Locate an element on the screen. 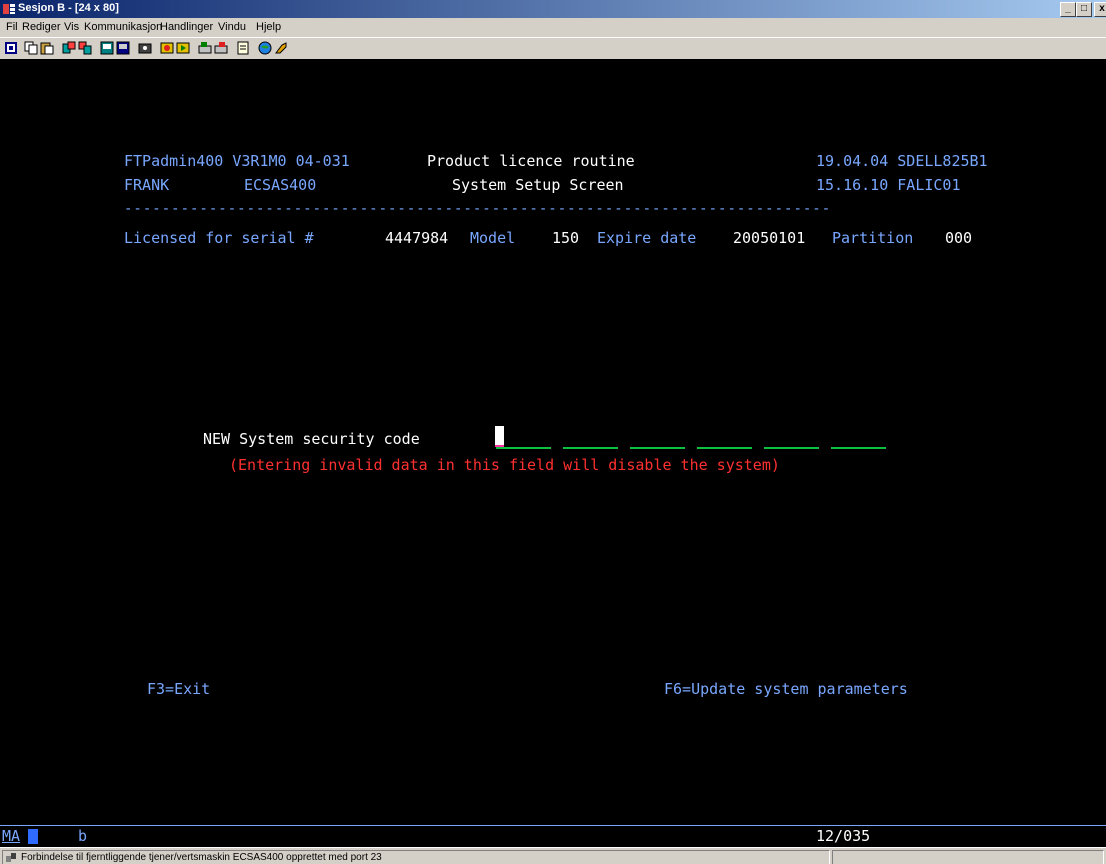 This screenshot has height=864, width=1106. minimize-button: _ is located at coordinates (1068, 9).